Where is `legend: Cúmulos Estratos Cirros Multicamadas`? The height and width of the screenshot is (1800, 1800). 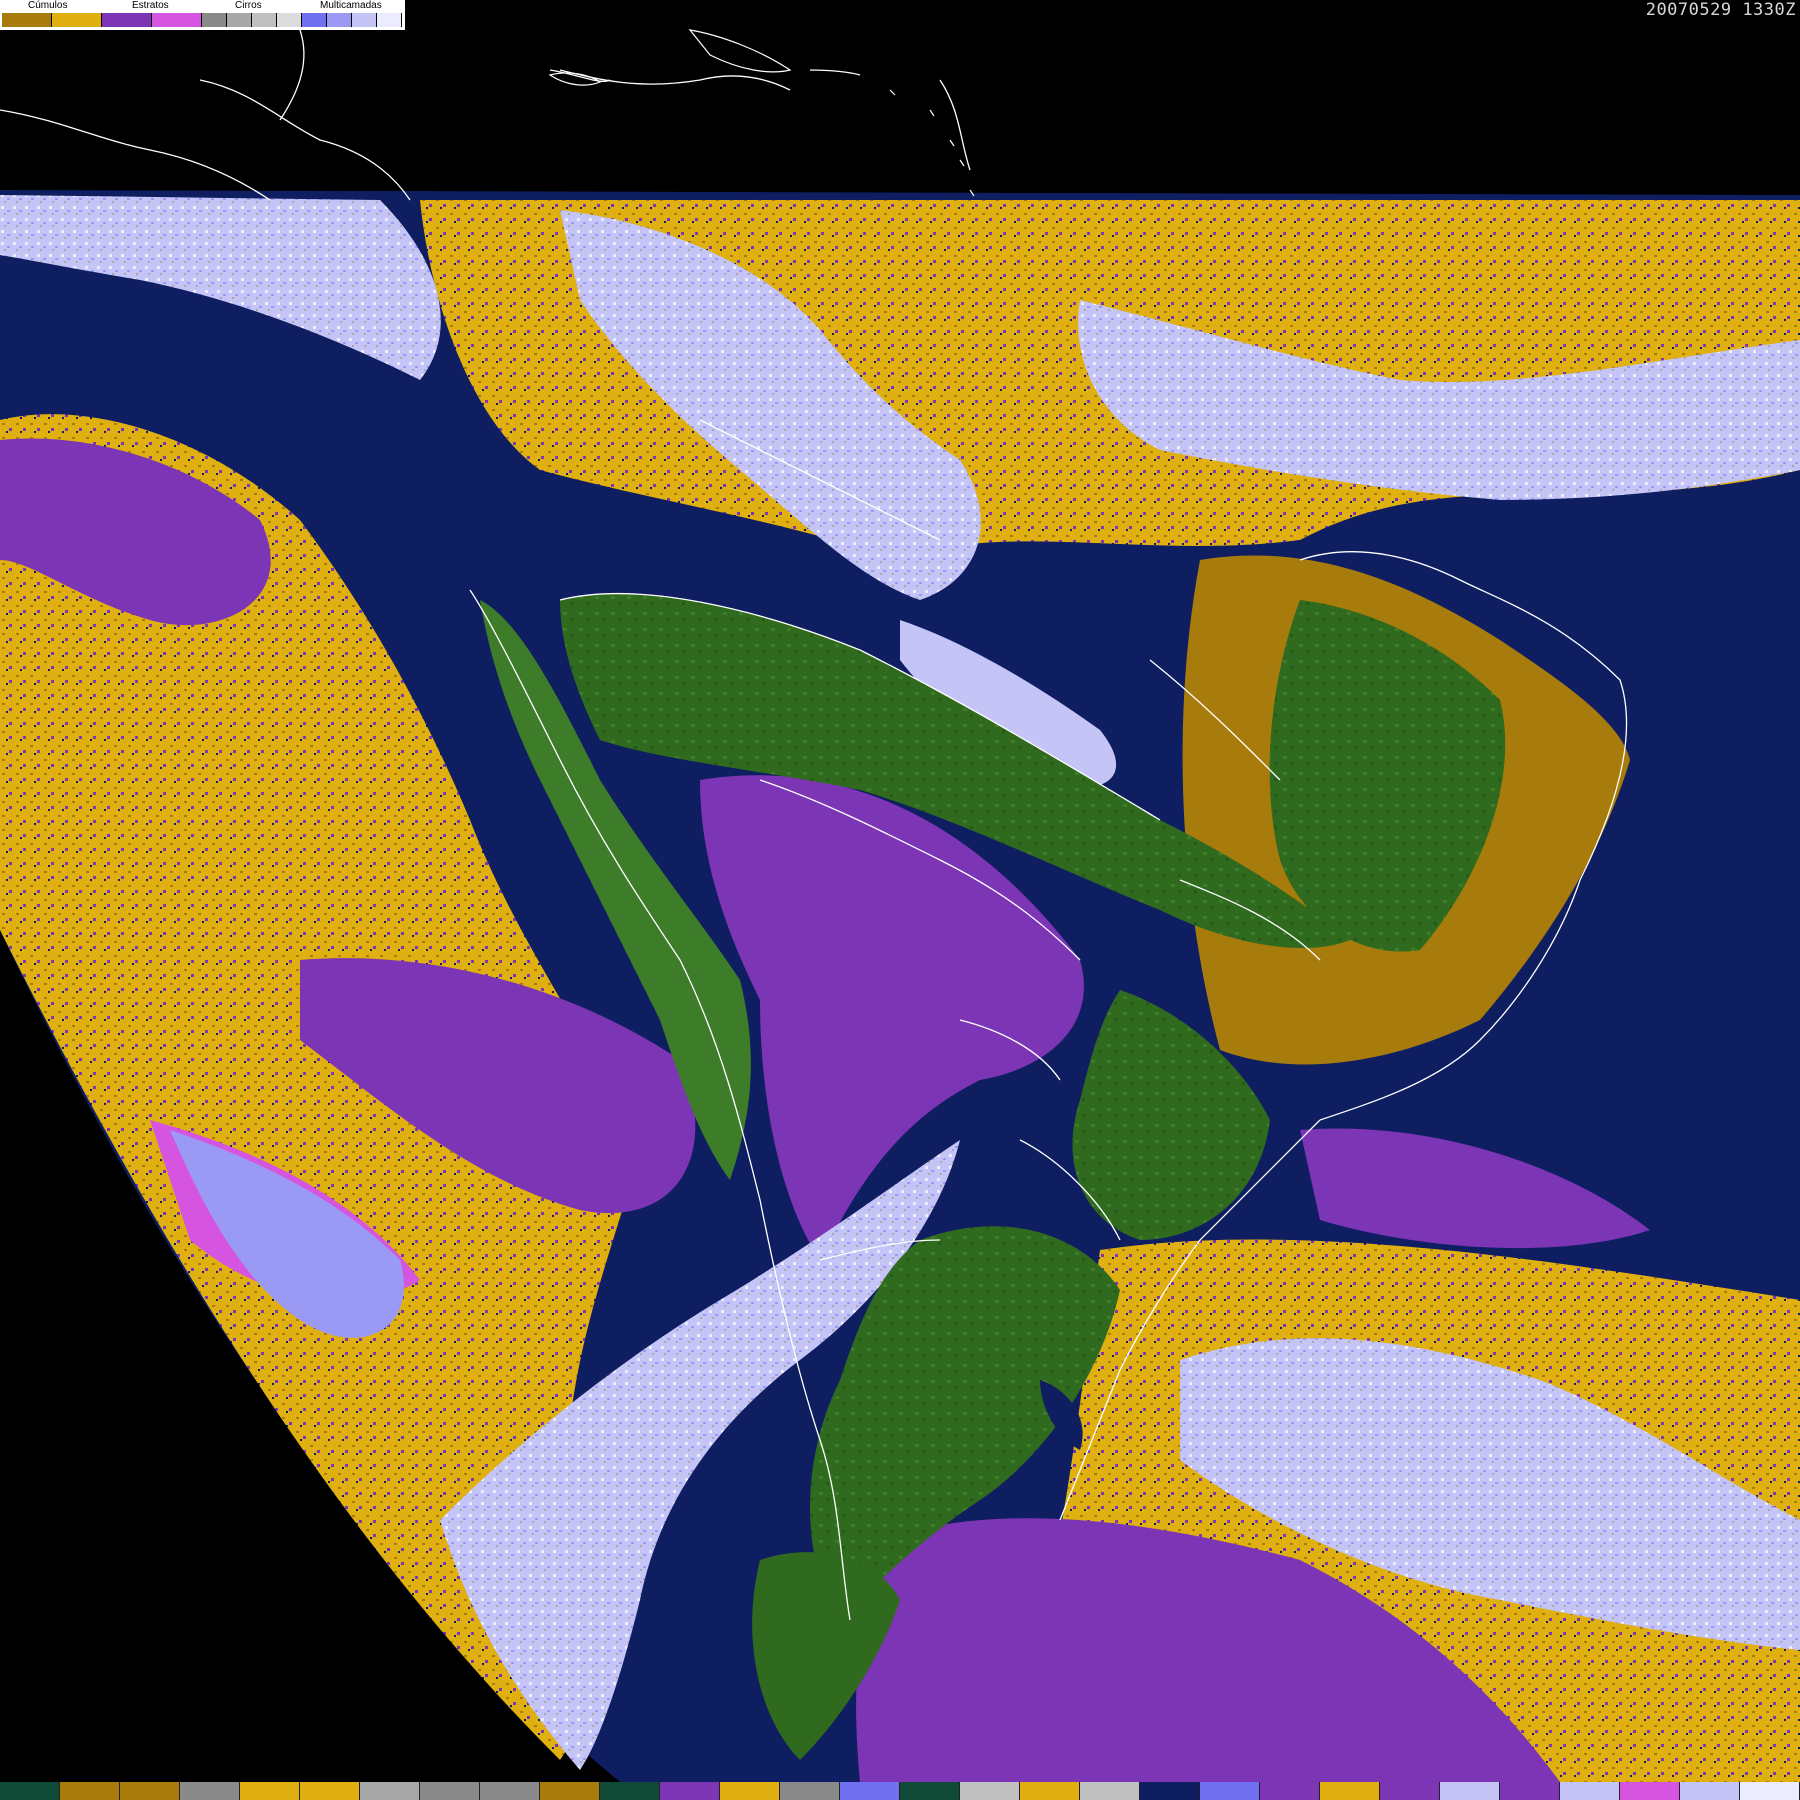 legend: Cúmulos Estratos Cirros Multicamadas is located at coordinates (202, 15).